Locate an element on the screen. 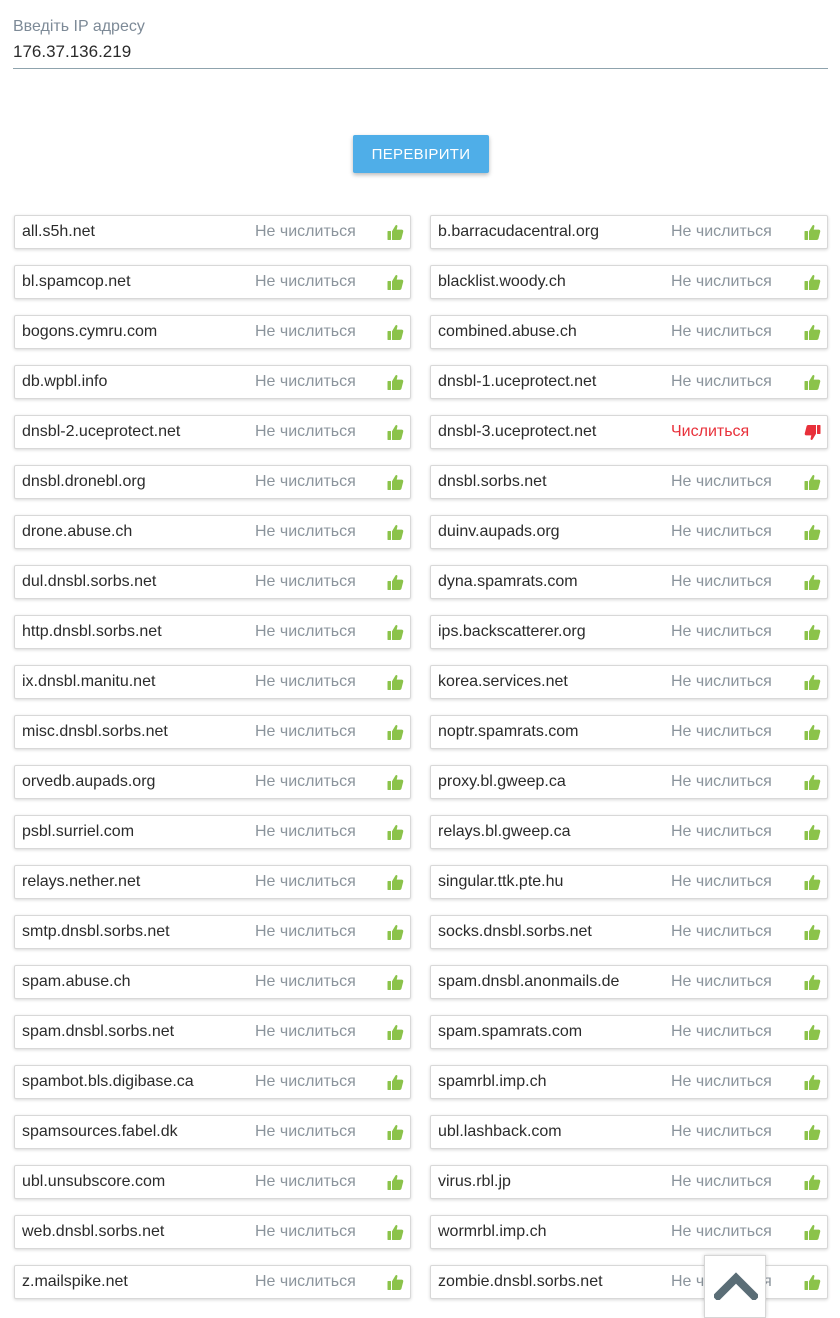 The image size is (840, 1318). blacklist-host: ix.dnsbl.manitu.net is located at coordinates (89, 681).